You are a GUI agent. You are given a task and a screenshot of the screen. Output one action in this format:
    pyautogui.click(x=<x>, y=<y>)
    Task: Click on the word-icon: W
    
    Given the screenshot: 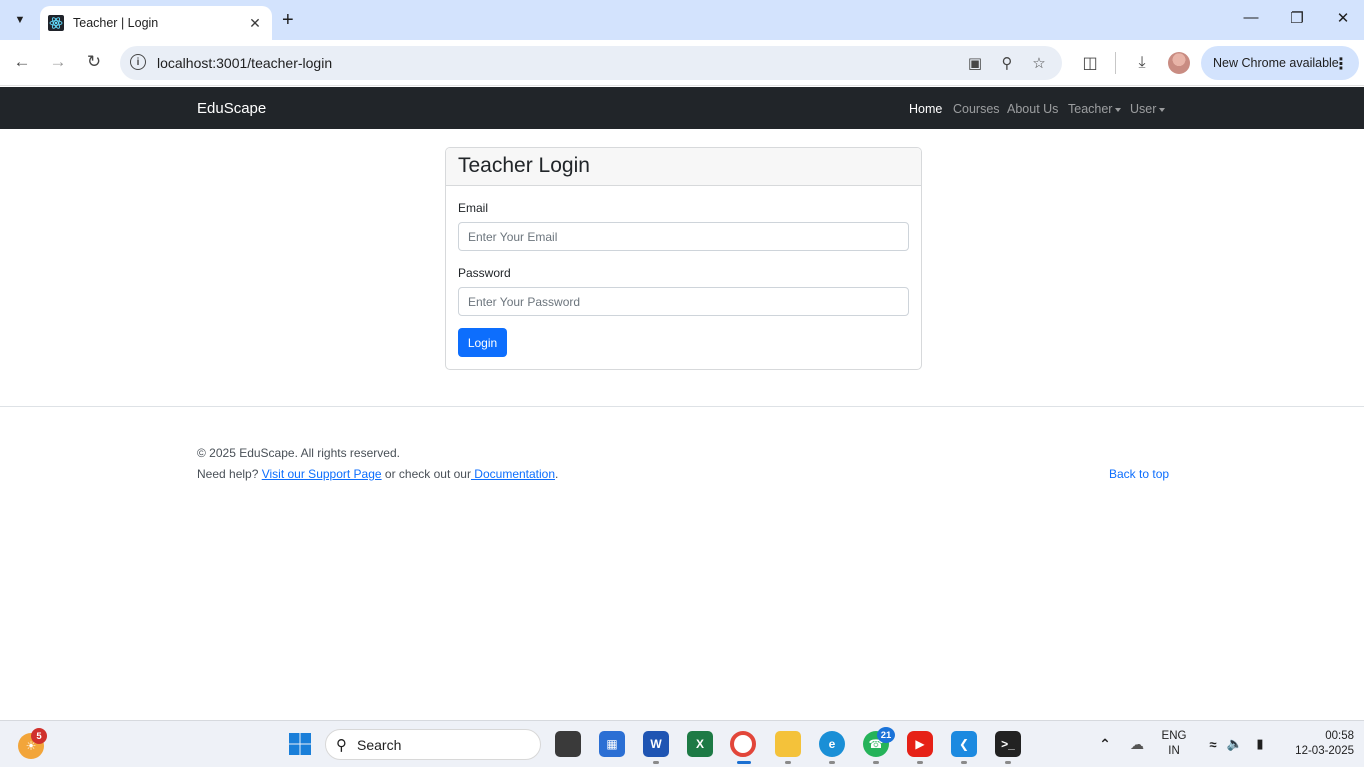 What is the action you would take?
    pyautogui.click(x=656, y=744)
    